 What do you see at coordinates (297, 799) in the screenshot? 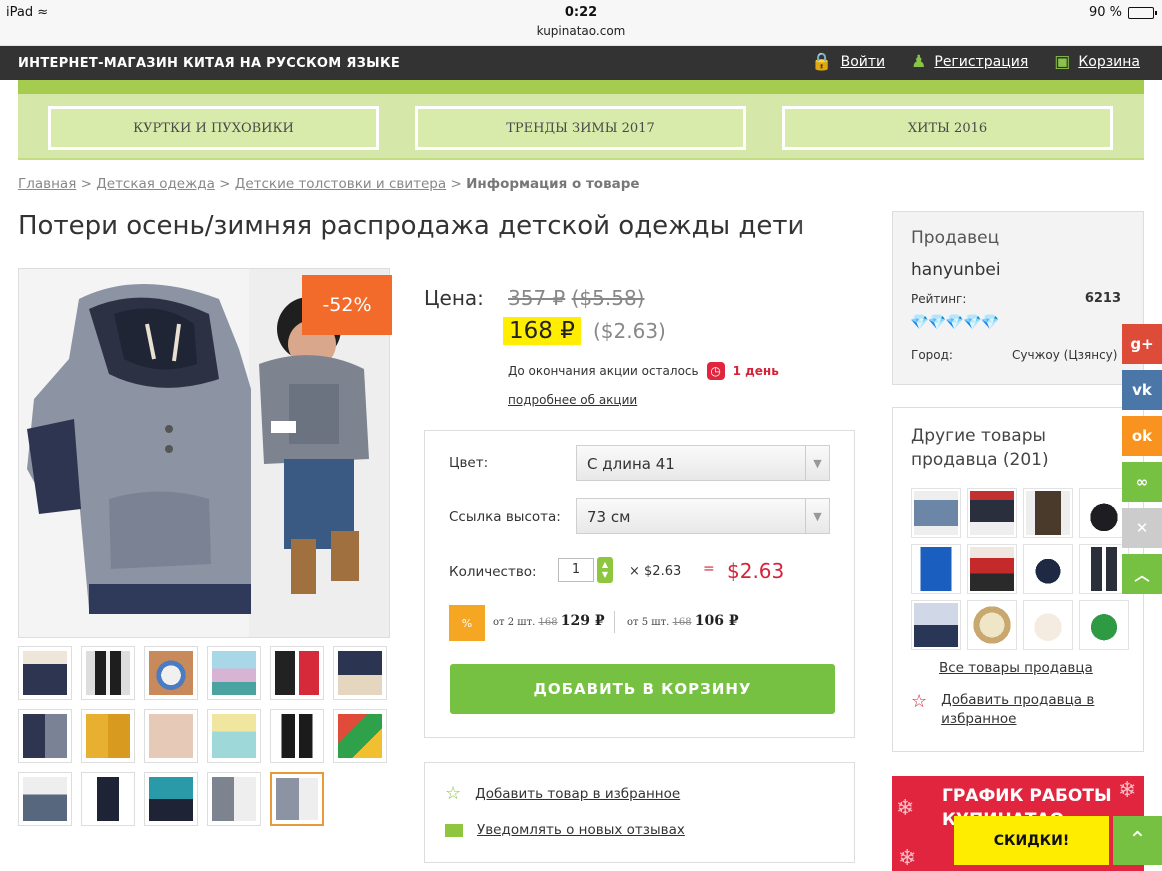
I see `thumbnail-selected` at bounding box center [297, 799].